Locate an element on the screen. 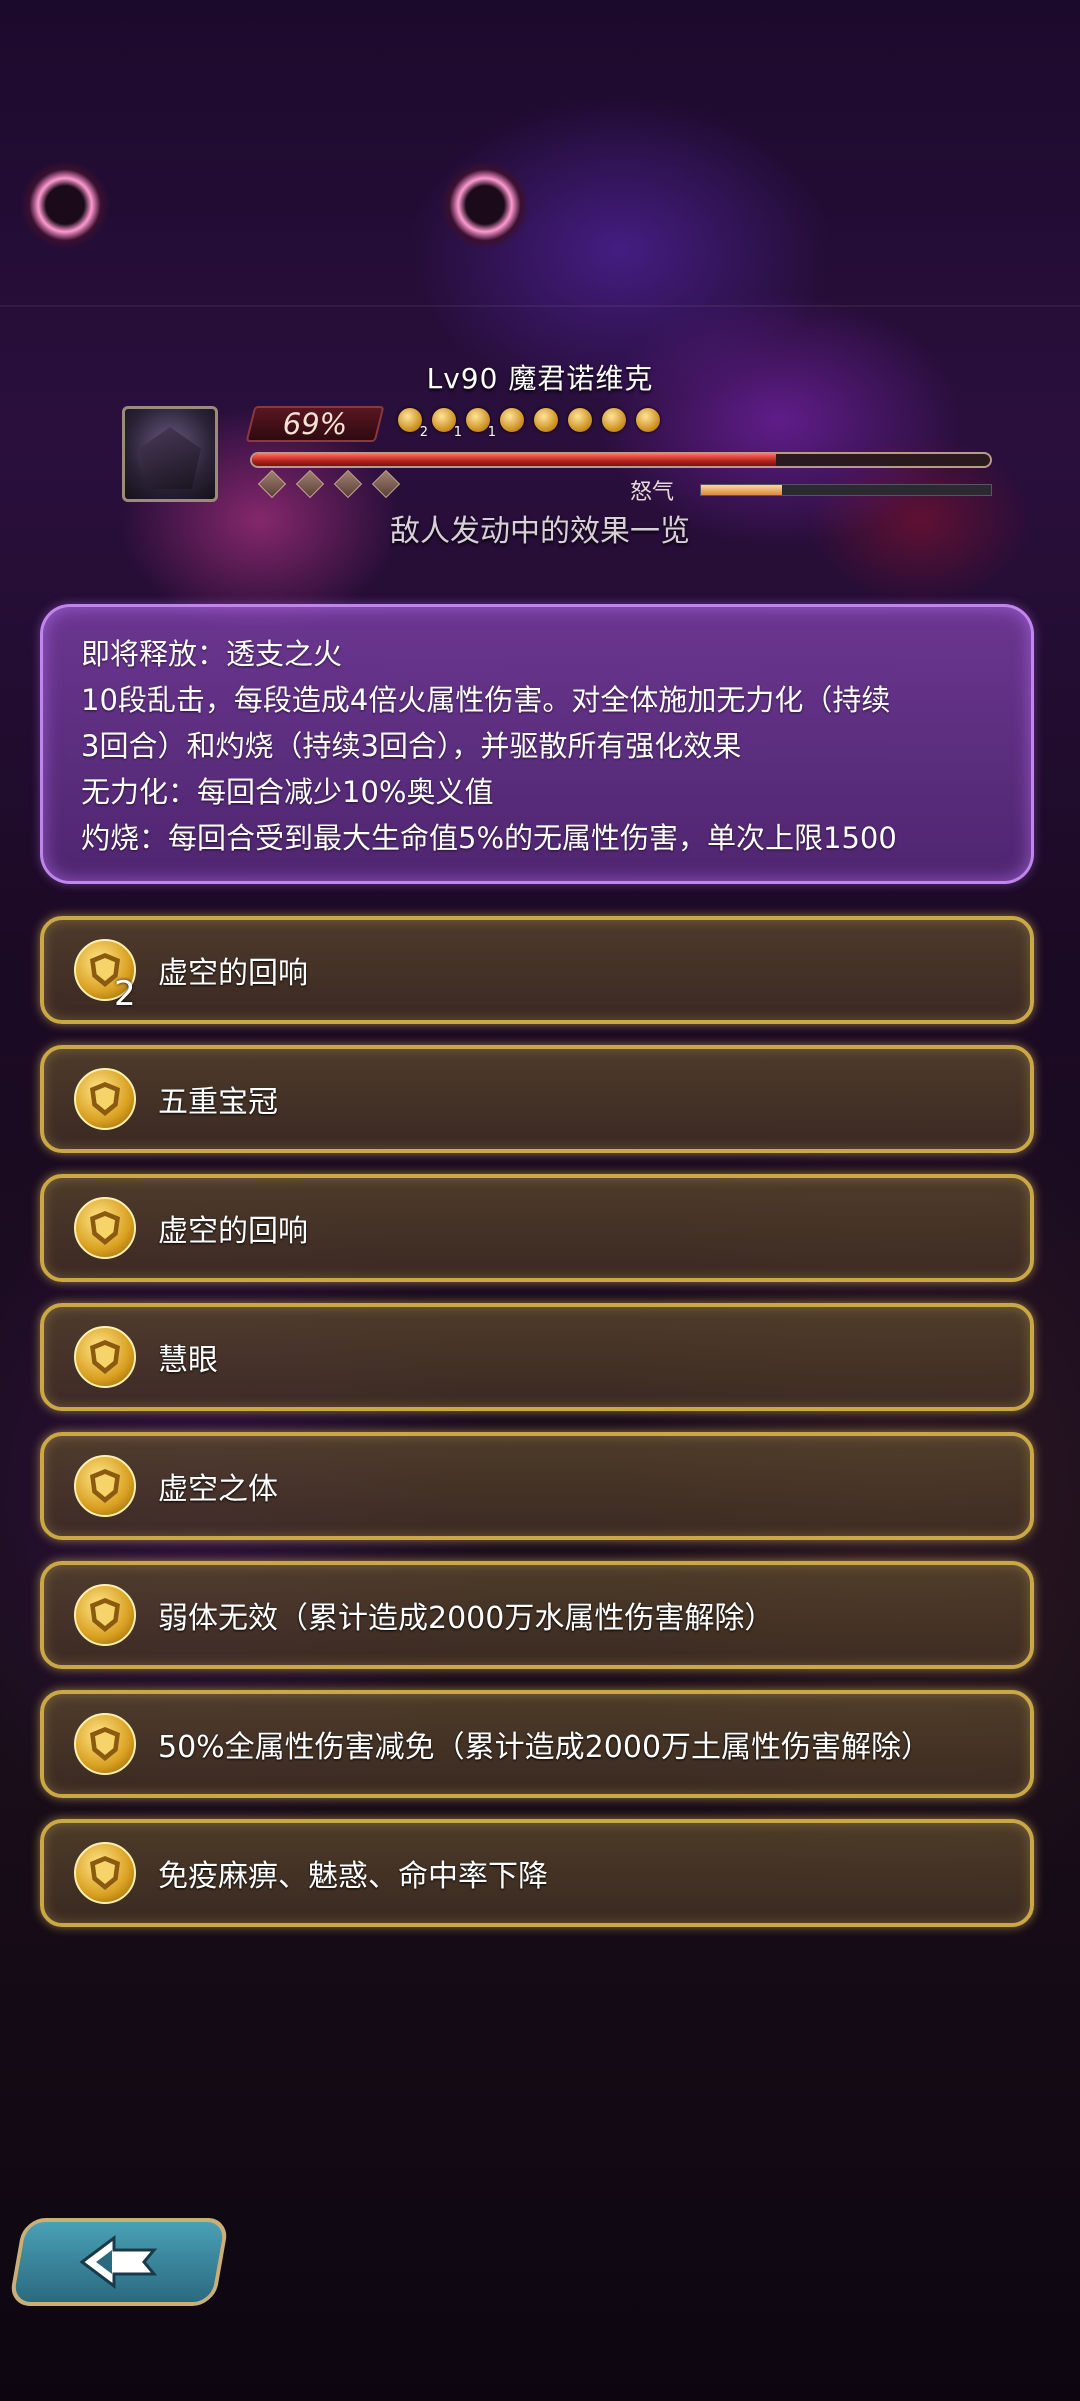 This screenshot has width=1080, height=2401. boss-eye-left is located at coordinates (65, 205).